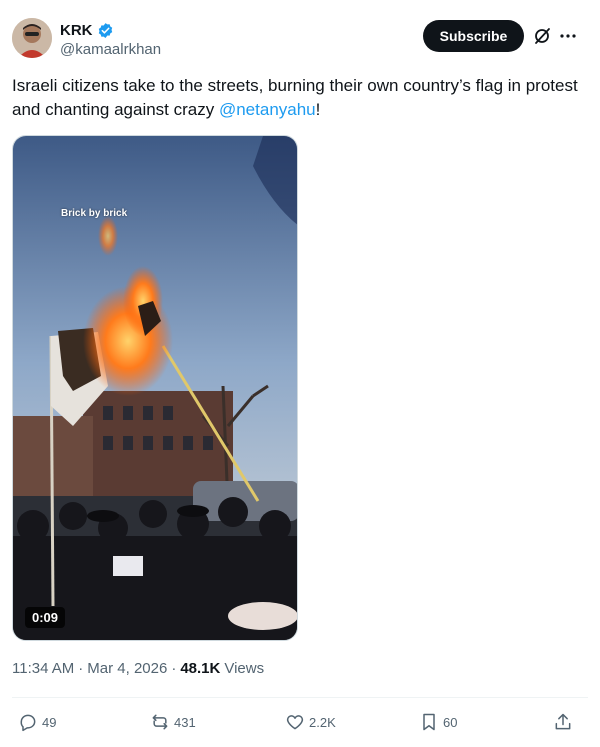  Describe the element at coordinates (94, 213) in the screenshot. I see `video-caption: Brick by brick` at that location.